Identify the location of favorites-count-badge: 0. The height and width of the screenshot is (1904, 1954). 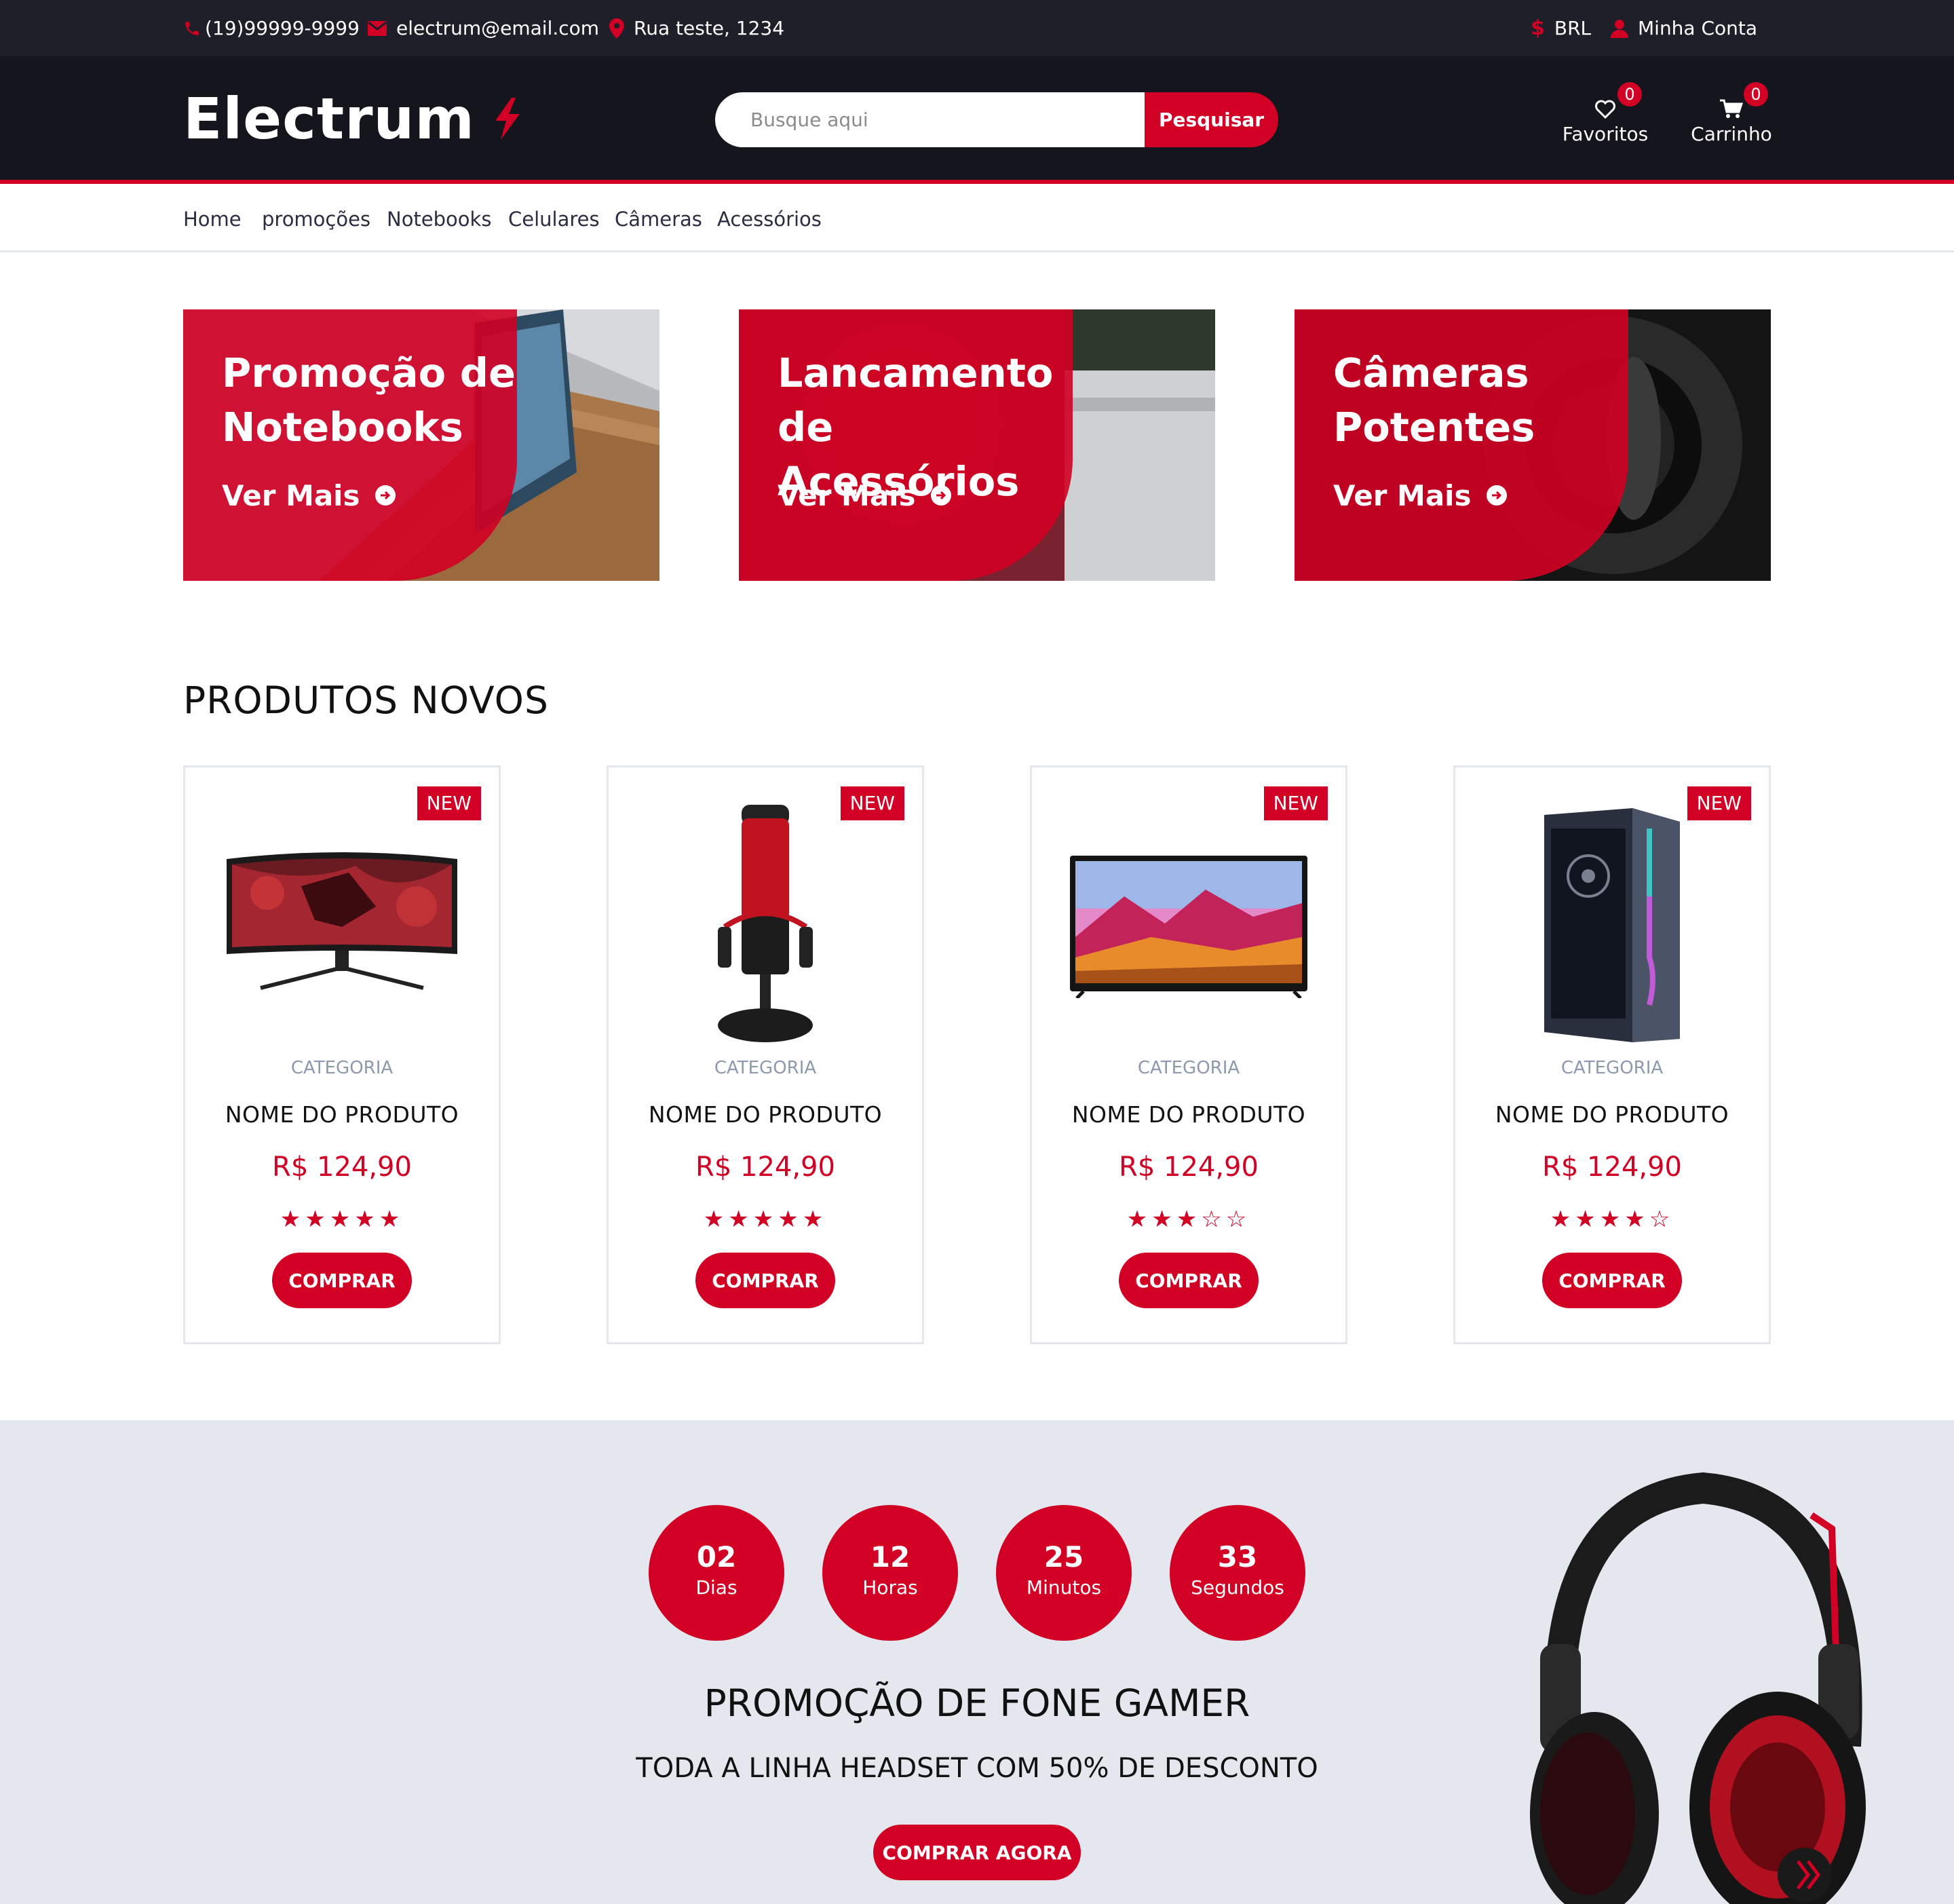
(1630, 94).